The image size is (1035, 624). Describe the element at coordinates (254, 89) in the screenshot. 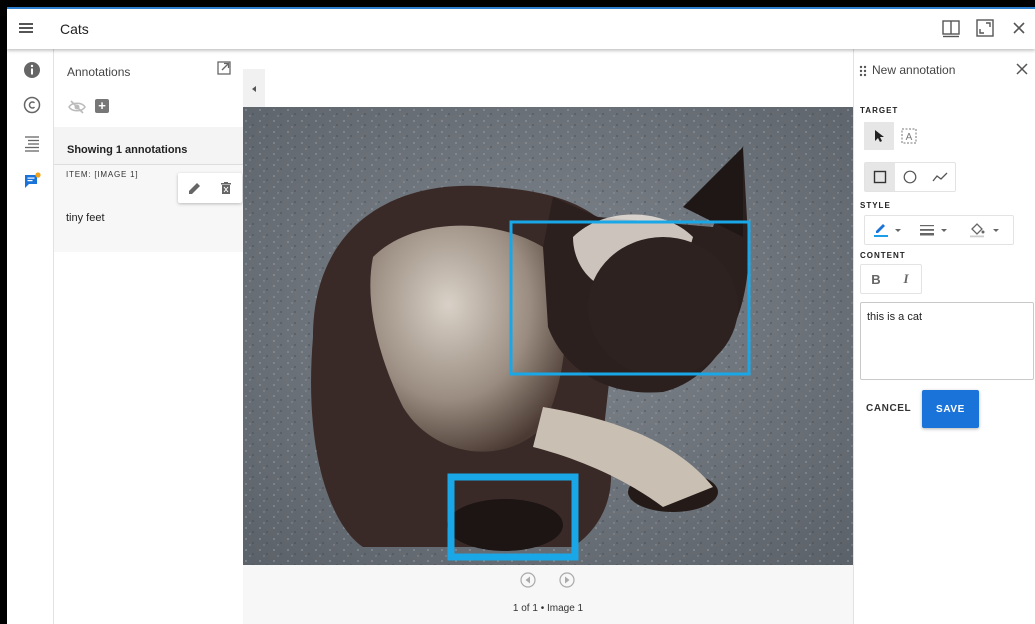

I see `collapse-sidebar-button` at that location.